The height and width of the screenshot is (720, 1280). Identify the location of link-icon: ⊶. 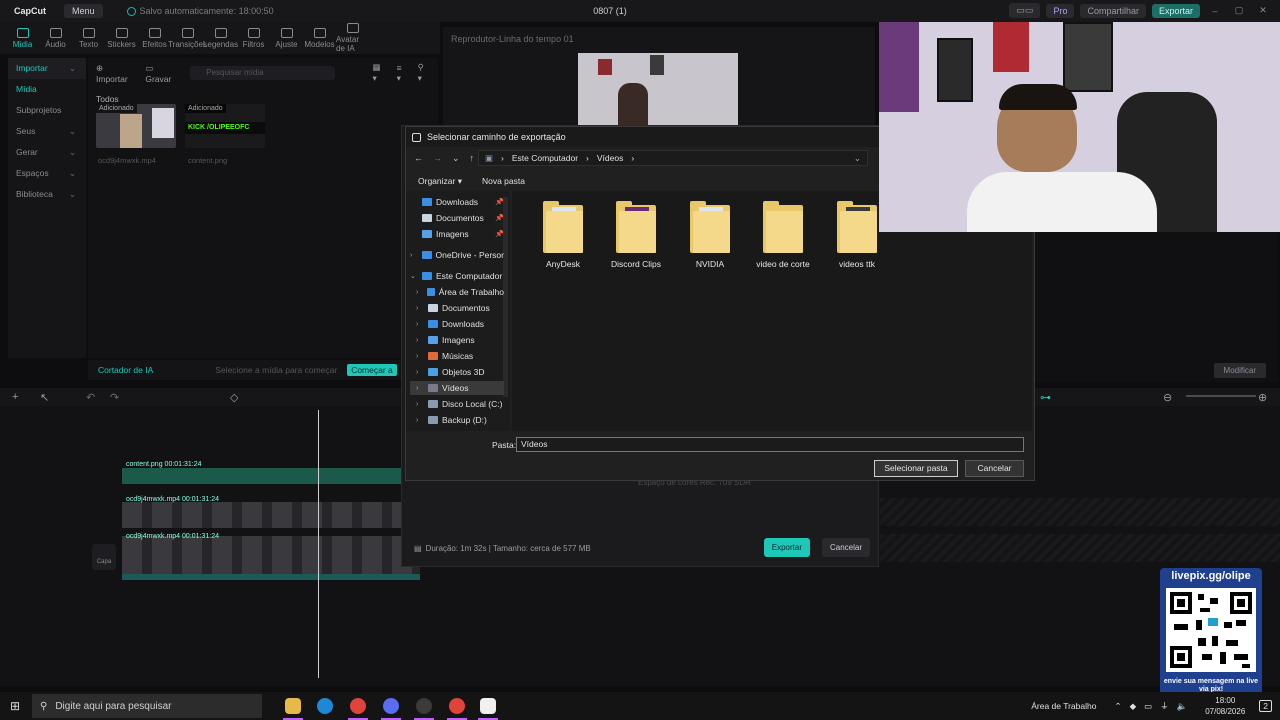
(1045, 397).